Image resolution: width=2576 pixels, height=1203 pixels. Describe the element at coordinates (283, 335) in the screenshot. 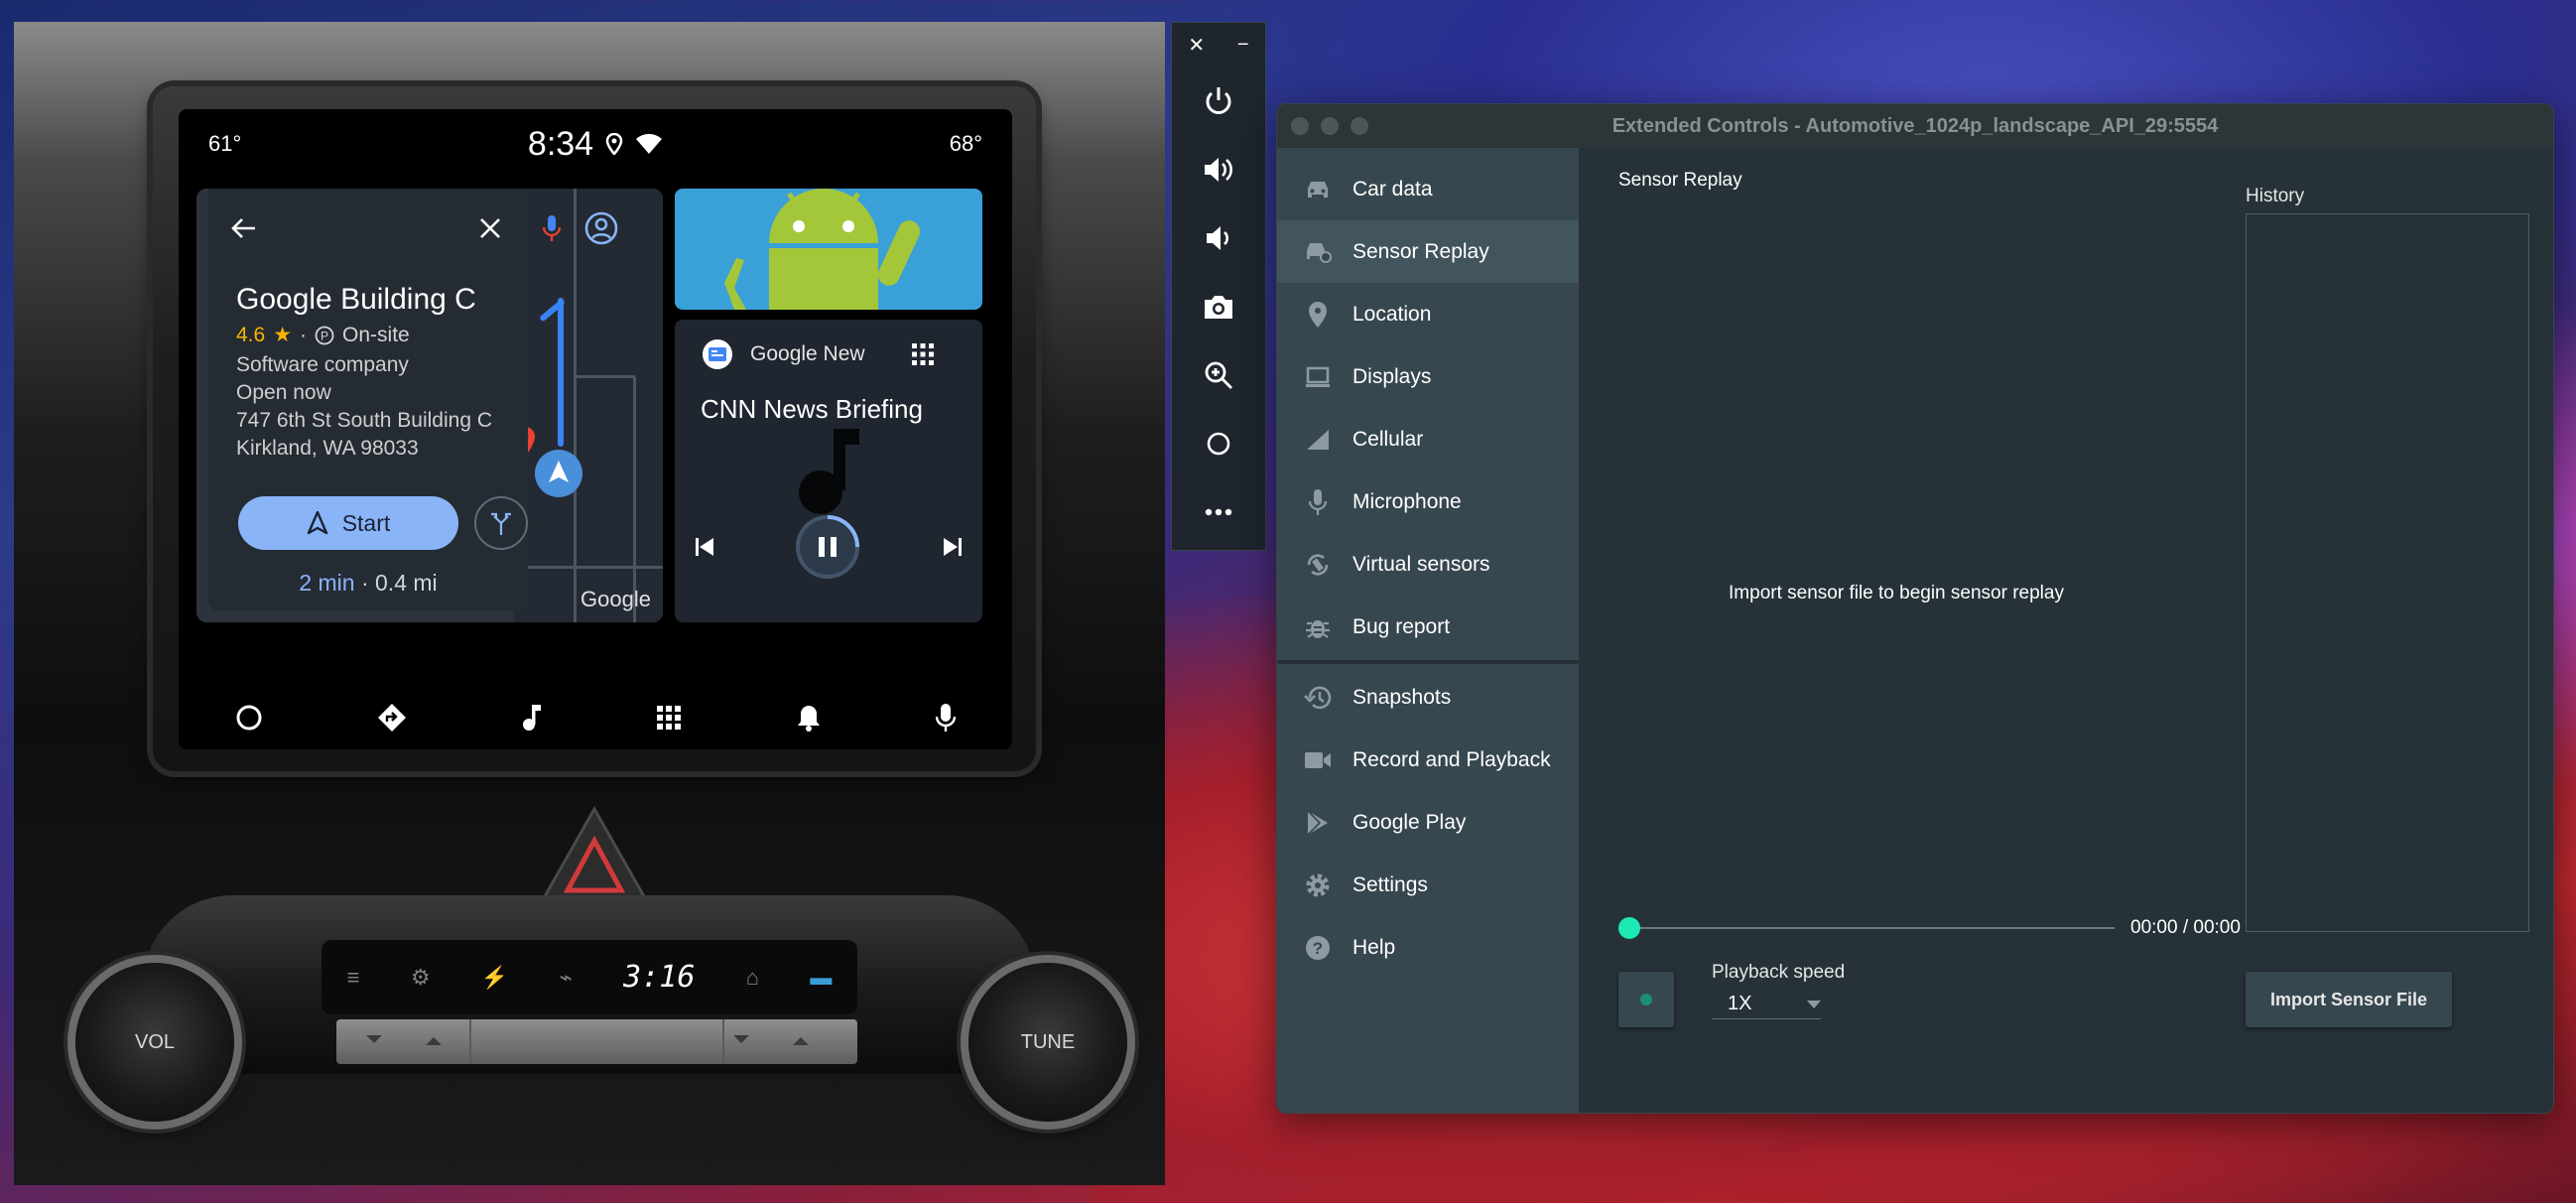

I see `star-icon: ★` at that location.